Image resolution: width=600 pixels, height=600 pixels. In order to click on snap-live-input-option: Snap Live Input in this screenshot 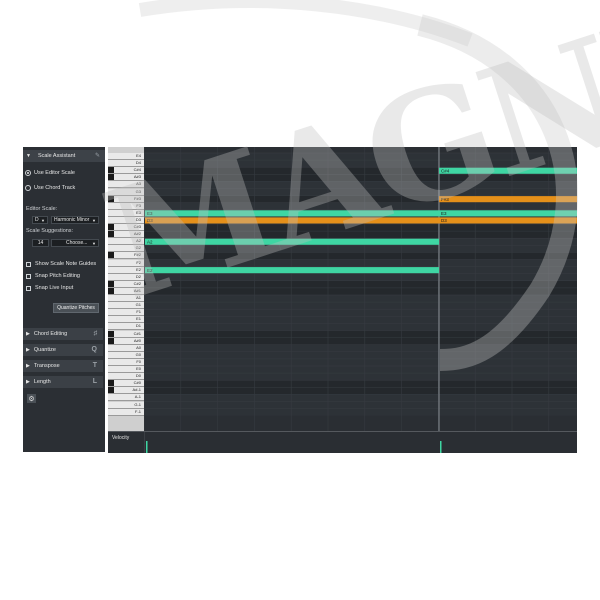, I will do `click(49, 288)`.